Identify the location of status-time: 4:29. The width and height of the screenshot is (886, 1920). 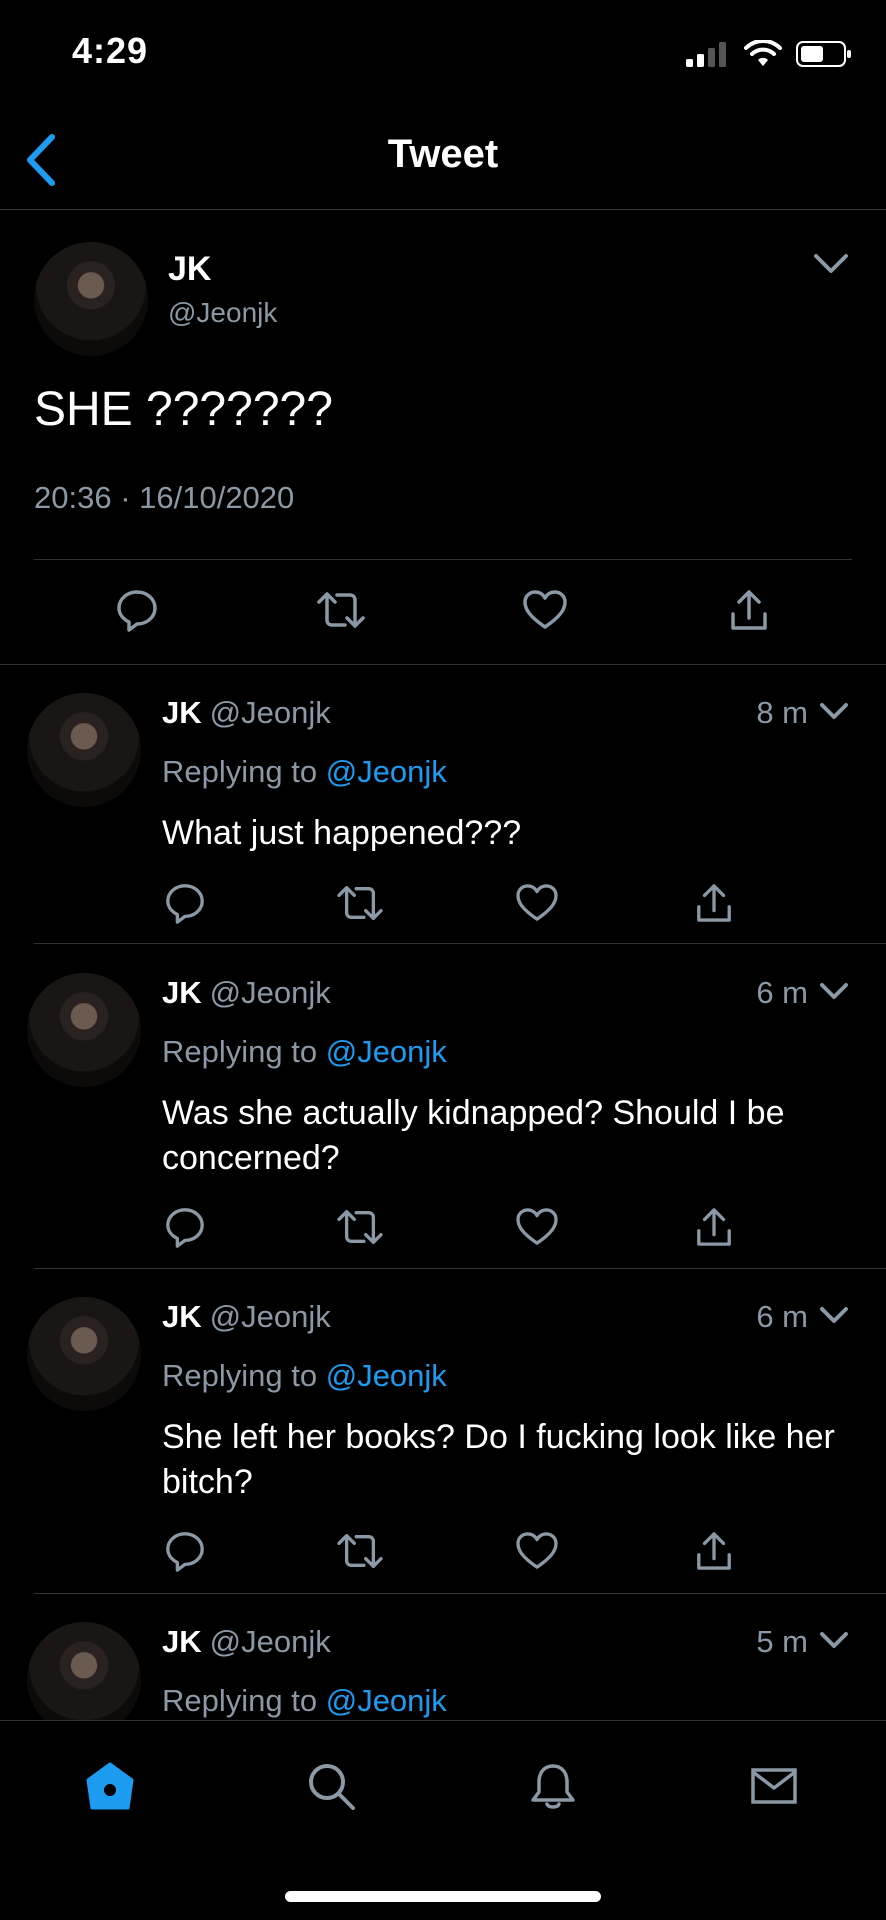
(110, 50).